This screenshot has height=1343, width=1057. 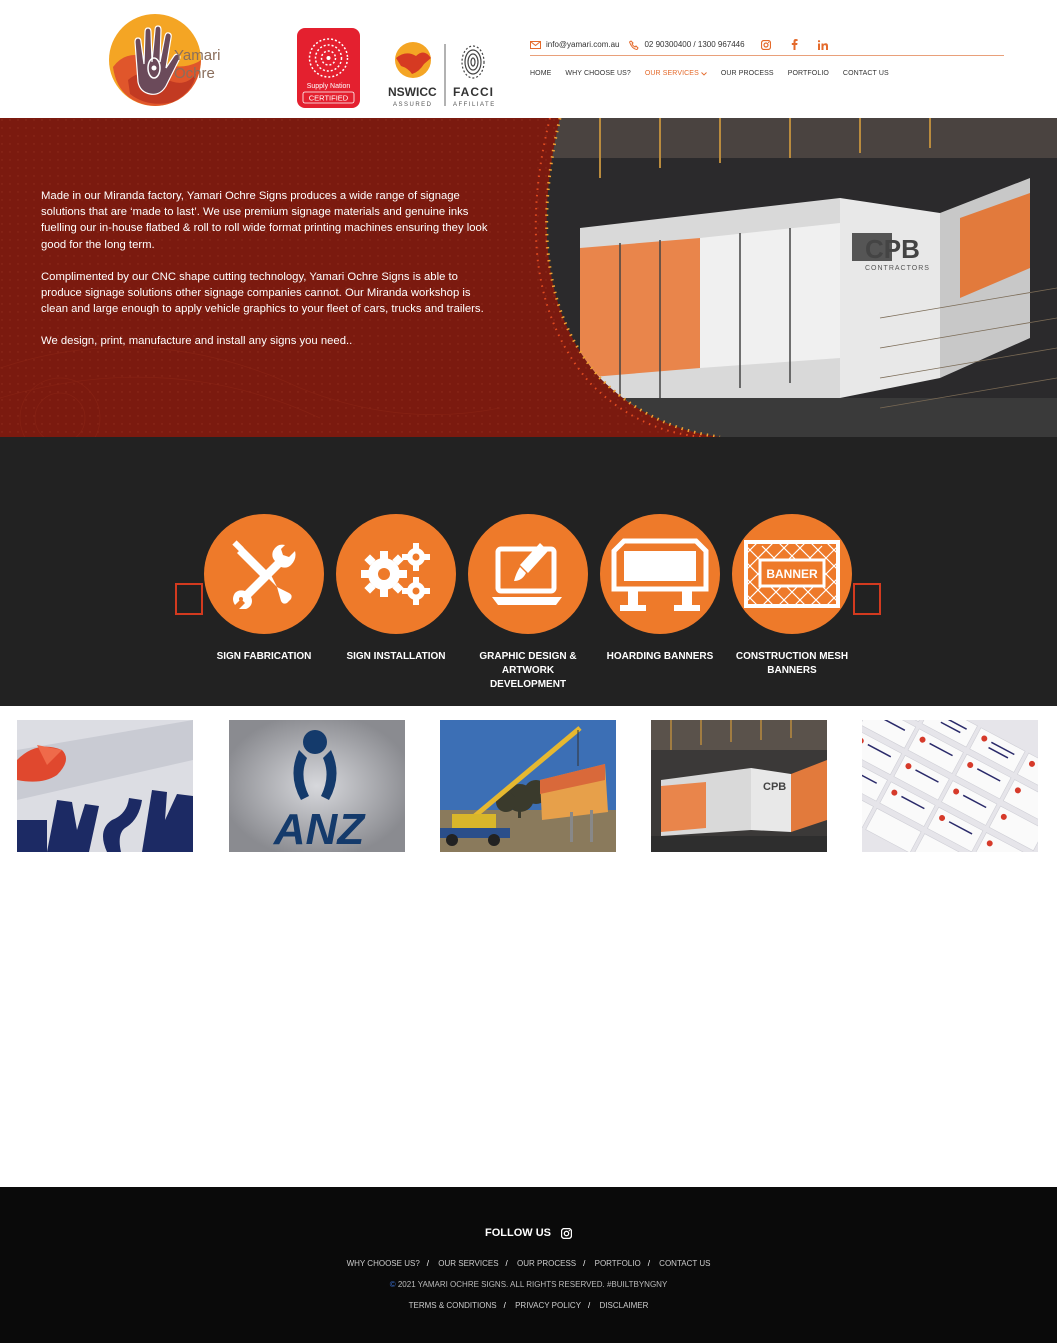 I want to click on anz-text: ANZ, so click(x=320, y=828).